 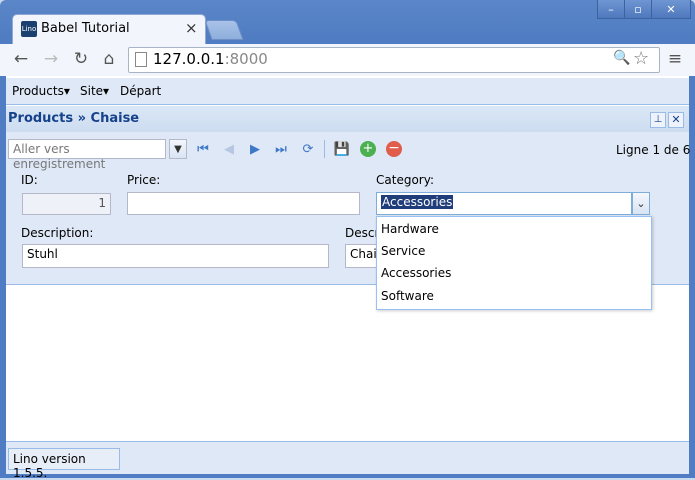 I want to click on maximize-button: ▫, so click(x=638, y=9).